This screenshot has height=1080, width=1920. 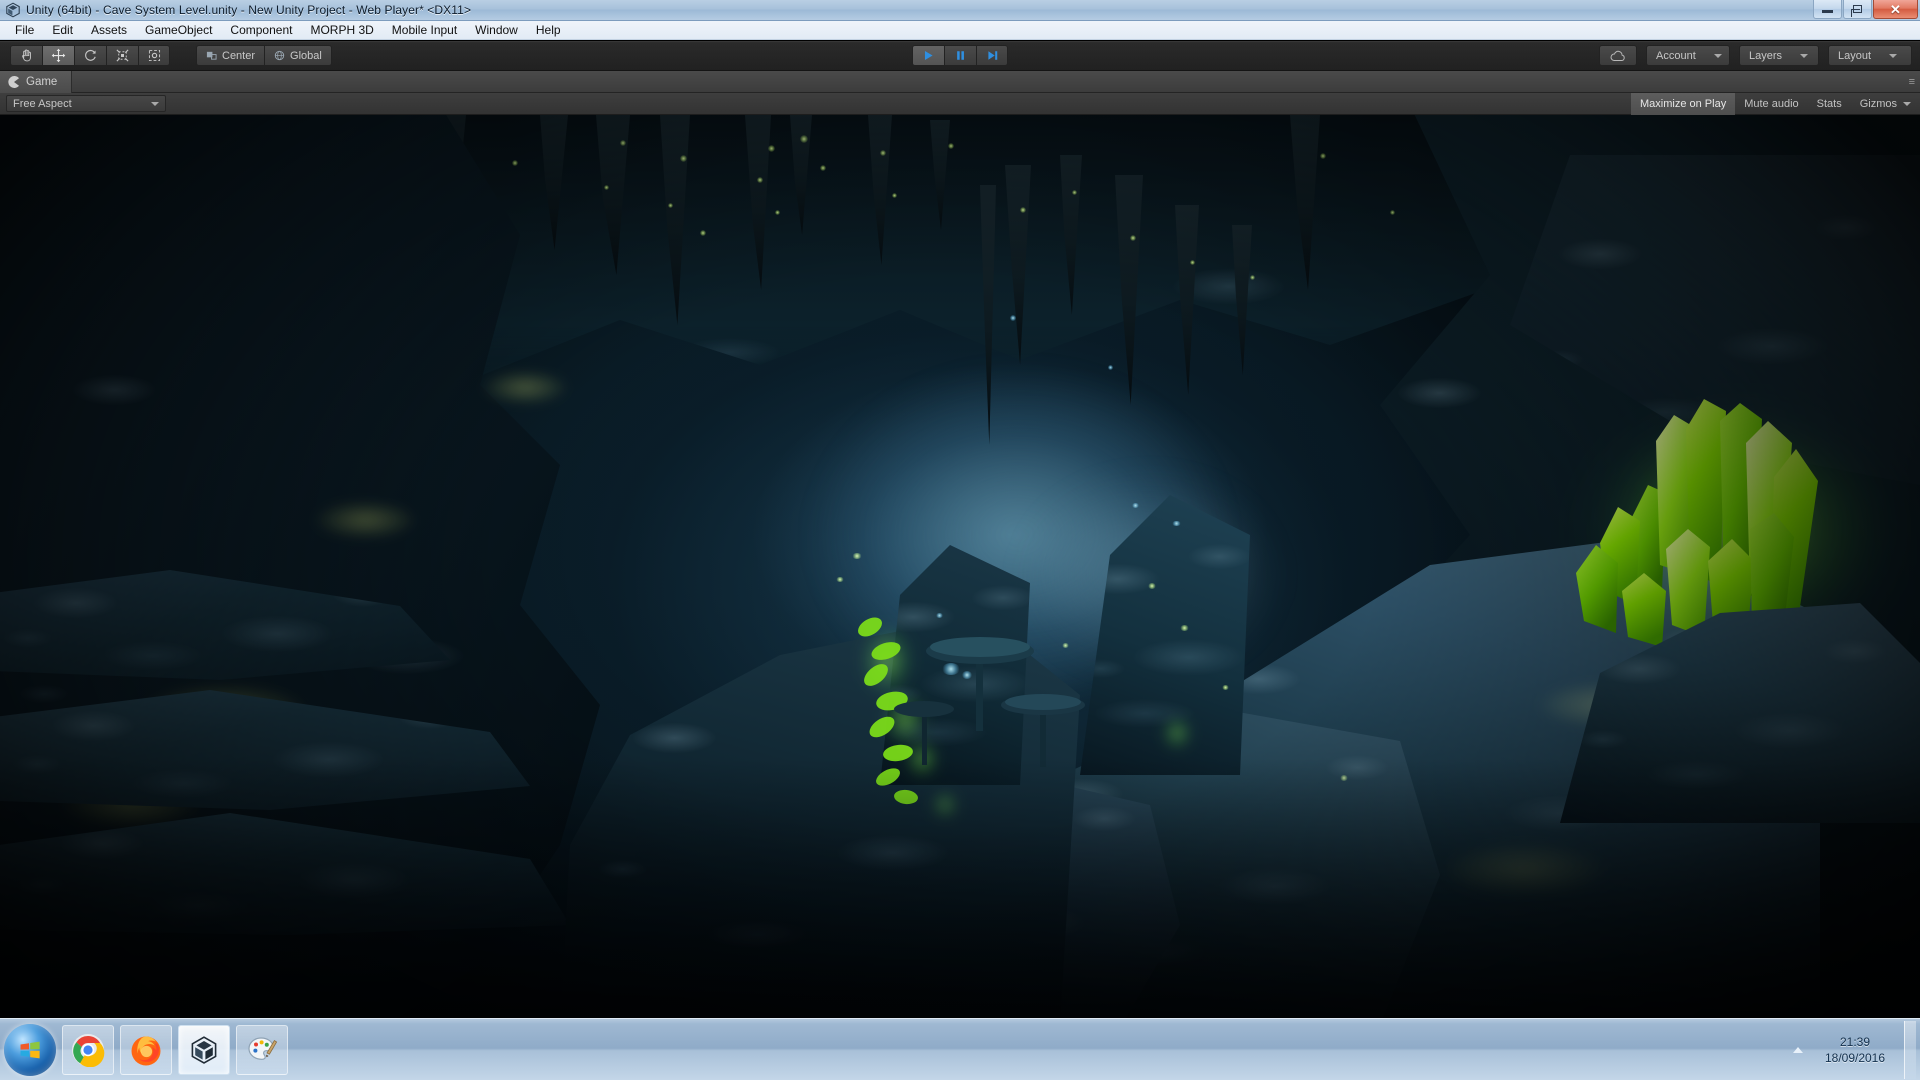 What do you see at coordinates (109, 30) in the screenshot?
I see `menu-assets: Assets` at bounding box center [109, 30].